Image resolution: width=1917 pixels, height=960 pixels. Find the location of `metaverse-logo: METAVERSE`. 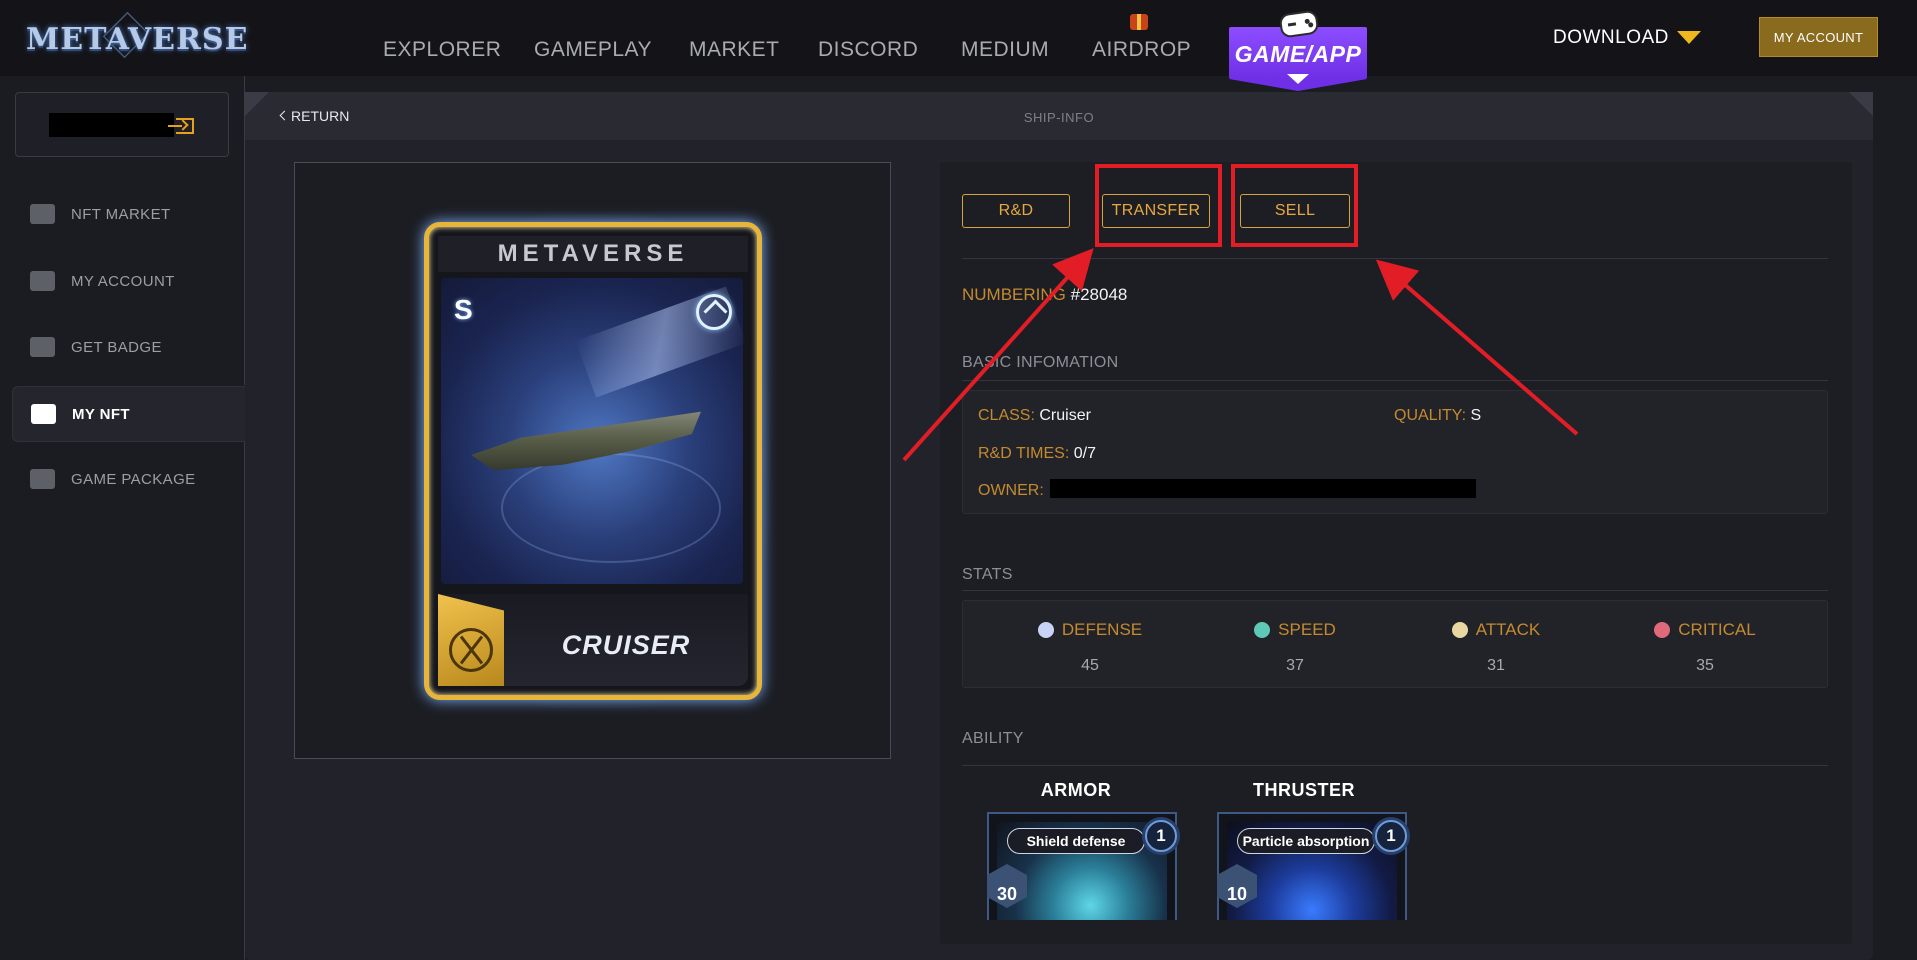

metaverse-logo: METAVERSE is located at coordinates (136, 35).